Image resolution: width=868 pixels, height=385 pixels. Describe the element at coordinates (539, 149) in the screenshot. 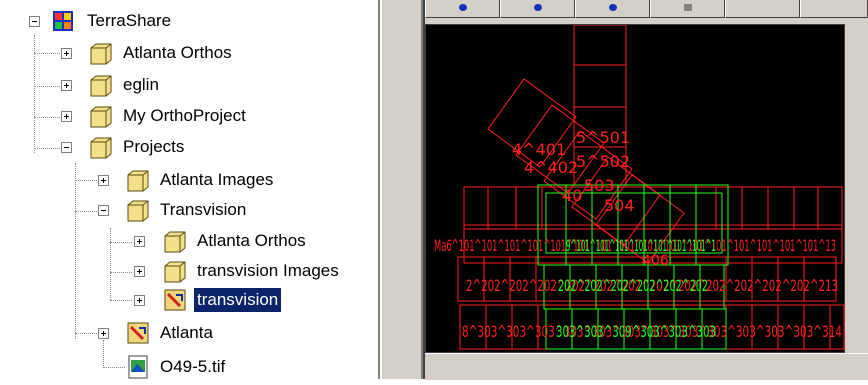

I see `frame-label: 4^401` at that location.